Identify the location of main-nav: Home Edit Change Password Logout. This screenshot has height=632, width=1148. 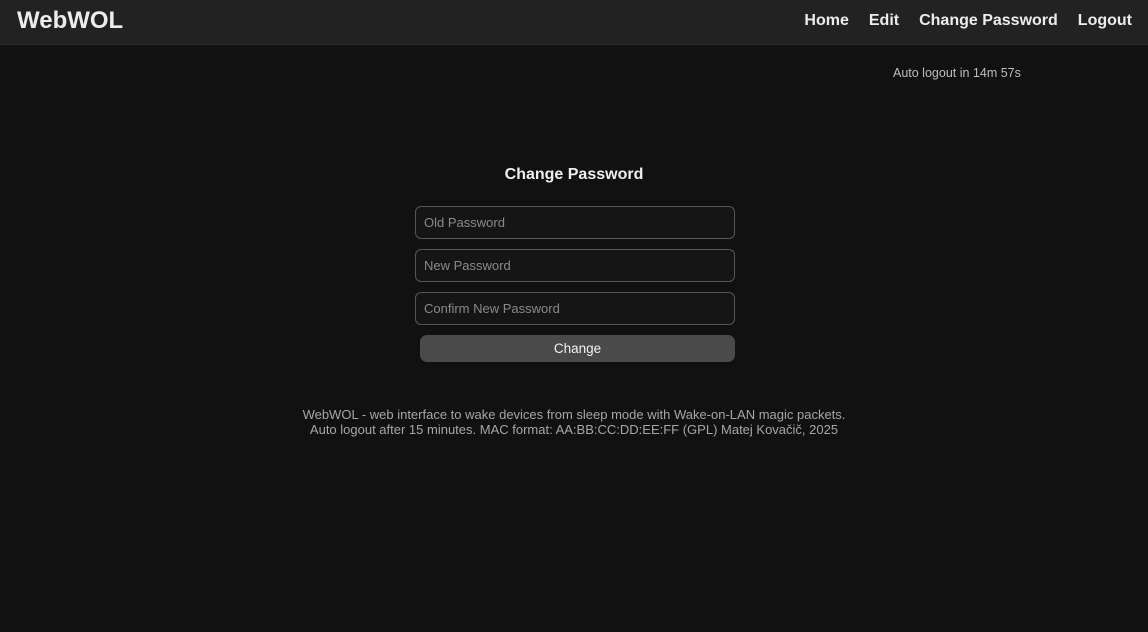
(968, 21).